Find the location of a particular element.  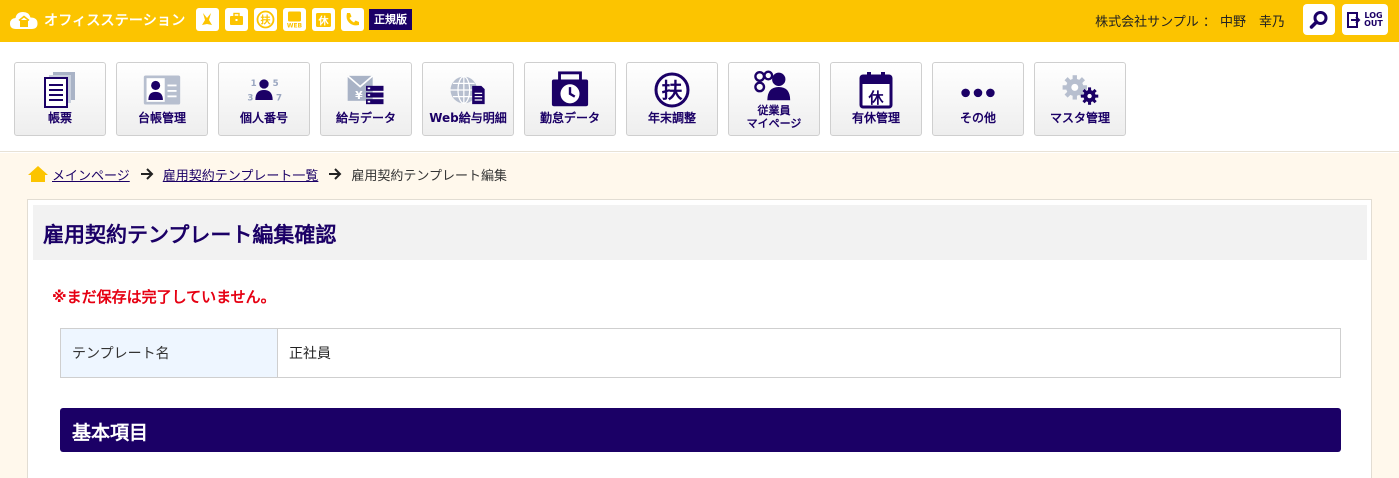

paid-leave-icon: 休 is located at coordinates (876, 90).